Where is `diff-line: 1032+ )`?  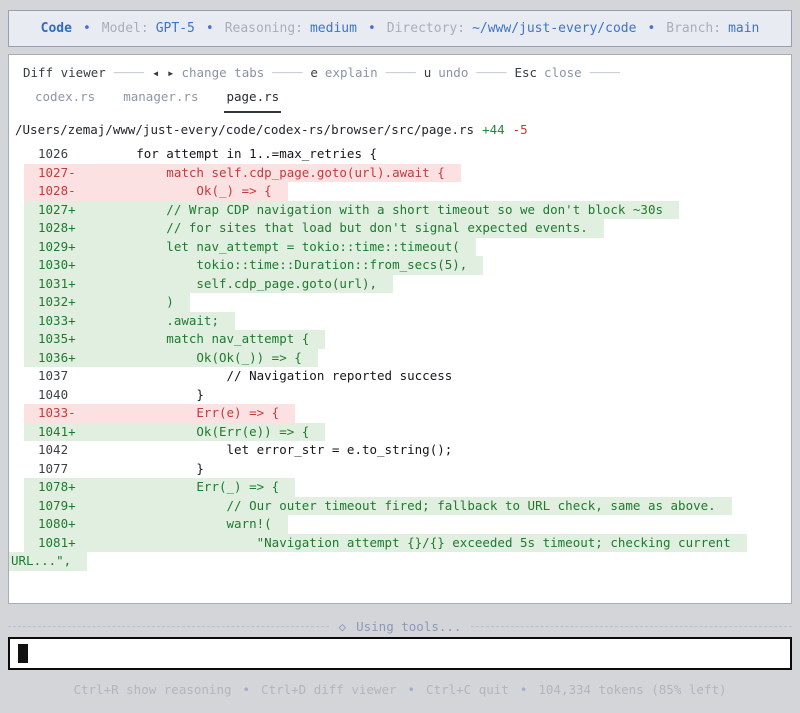 diff-line: 1032+ ) is located at coordinates (400, 302).